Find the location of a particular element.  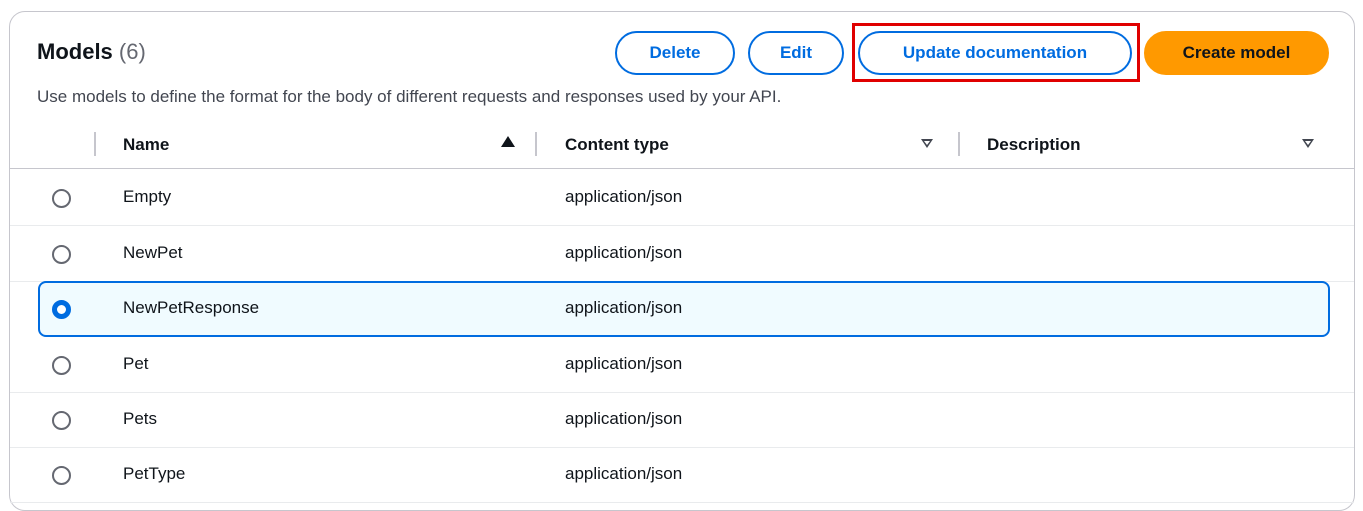

create-model-button: Create model is located at coordinates (1236, 53).